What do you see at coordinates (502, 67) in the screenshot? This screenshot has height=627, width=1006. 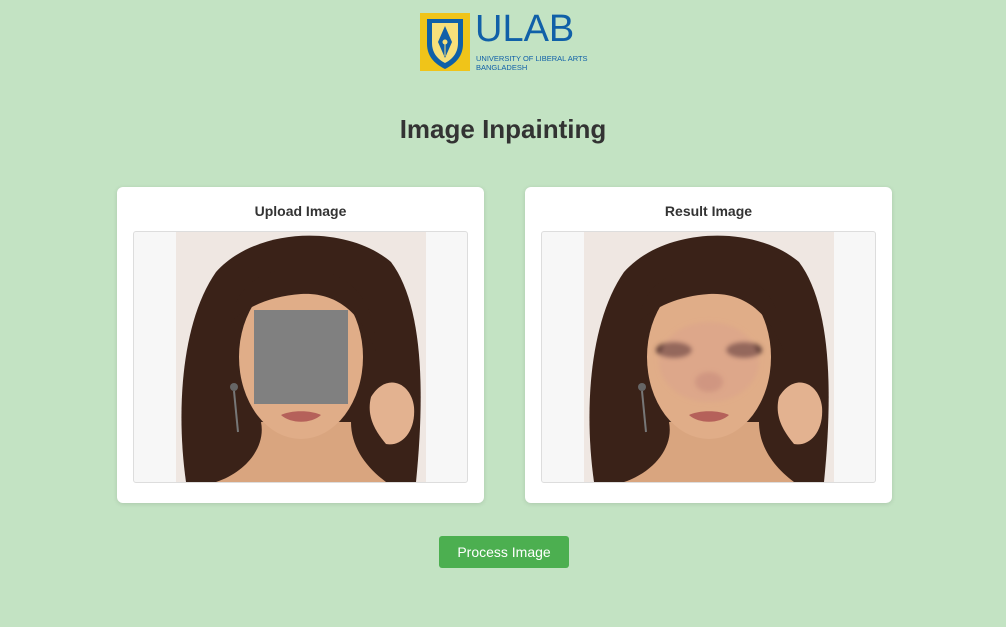 I see `brand-subtitle-line2: BANGLADESH` at bounding box center [502, 67].